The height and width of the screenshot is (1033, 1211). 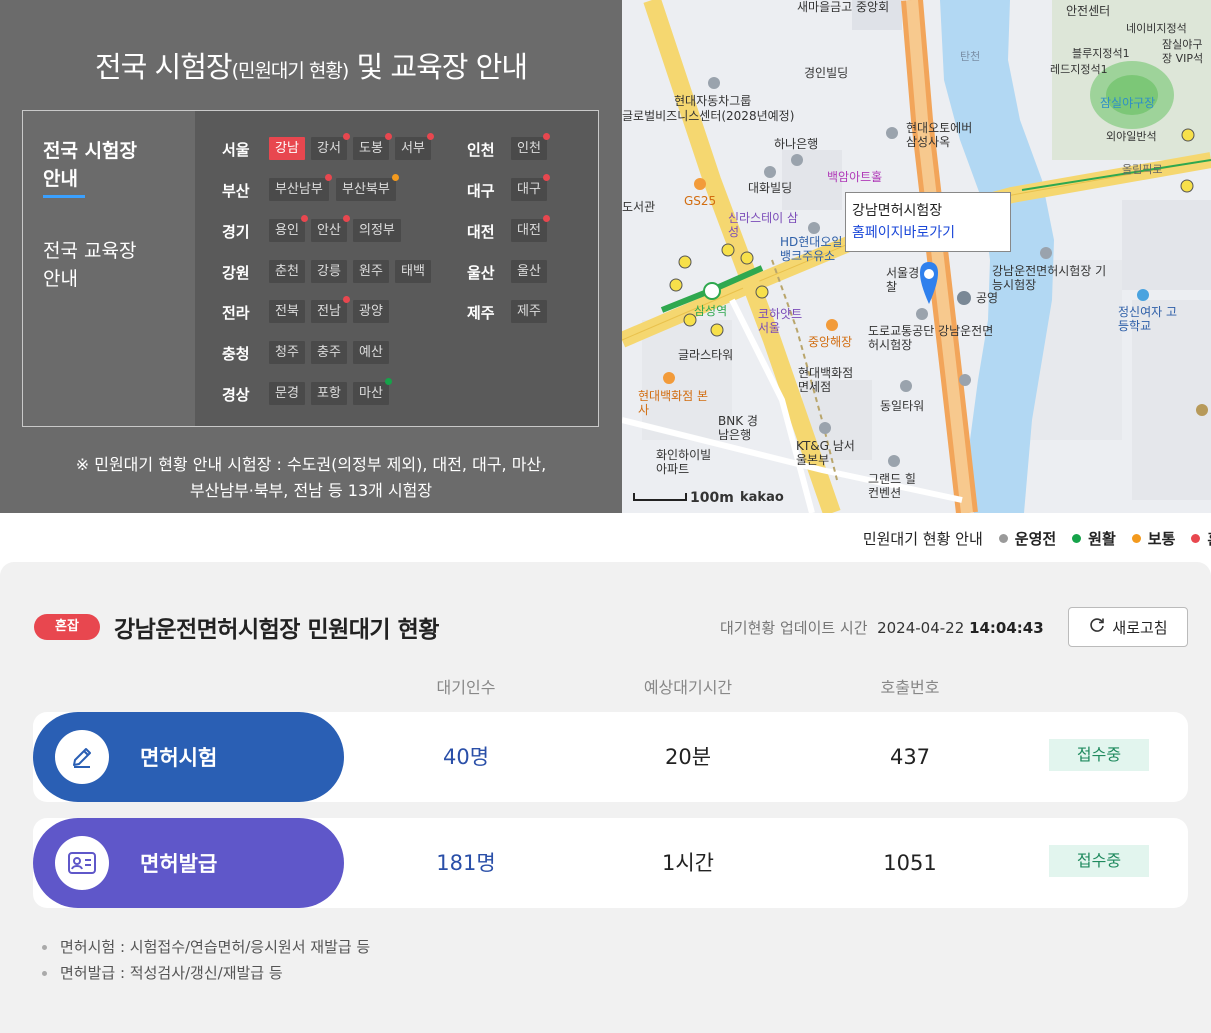 I want to click on center-chip: 강릉, so click(x=329, y=271).